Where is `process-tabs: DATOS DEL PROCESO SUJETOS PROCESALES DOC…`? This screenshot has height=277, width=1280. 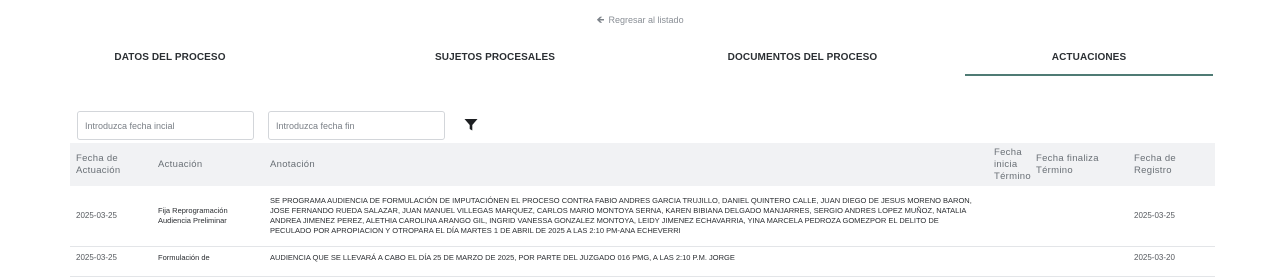
process-tabs: DATOS DEL PROCESO SUJETOS PROCESALES DOC… is located at coordinates (645, 60).